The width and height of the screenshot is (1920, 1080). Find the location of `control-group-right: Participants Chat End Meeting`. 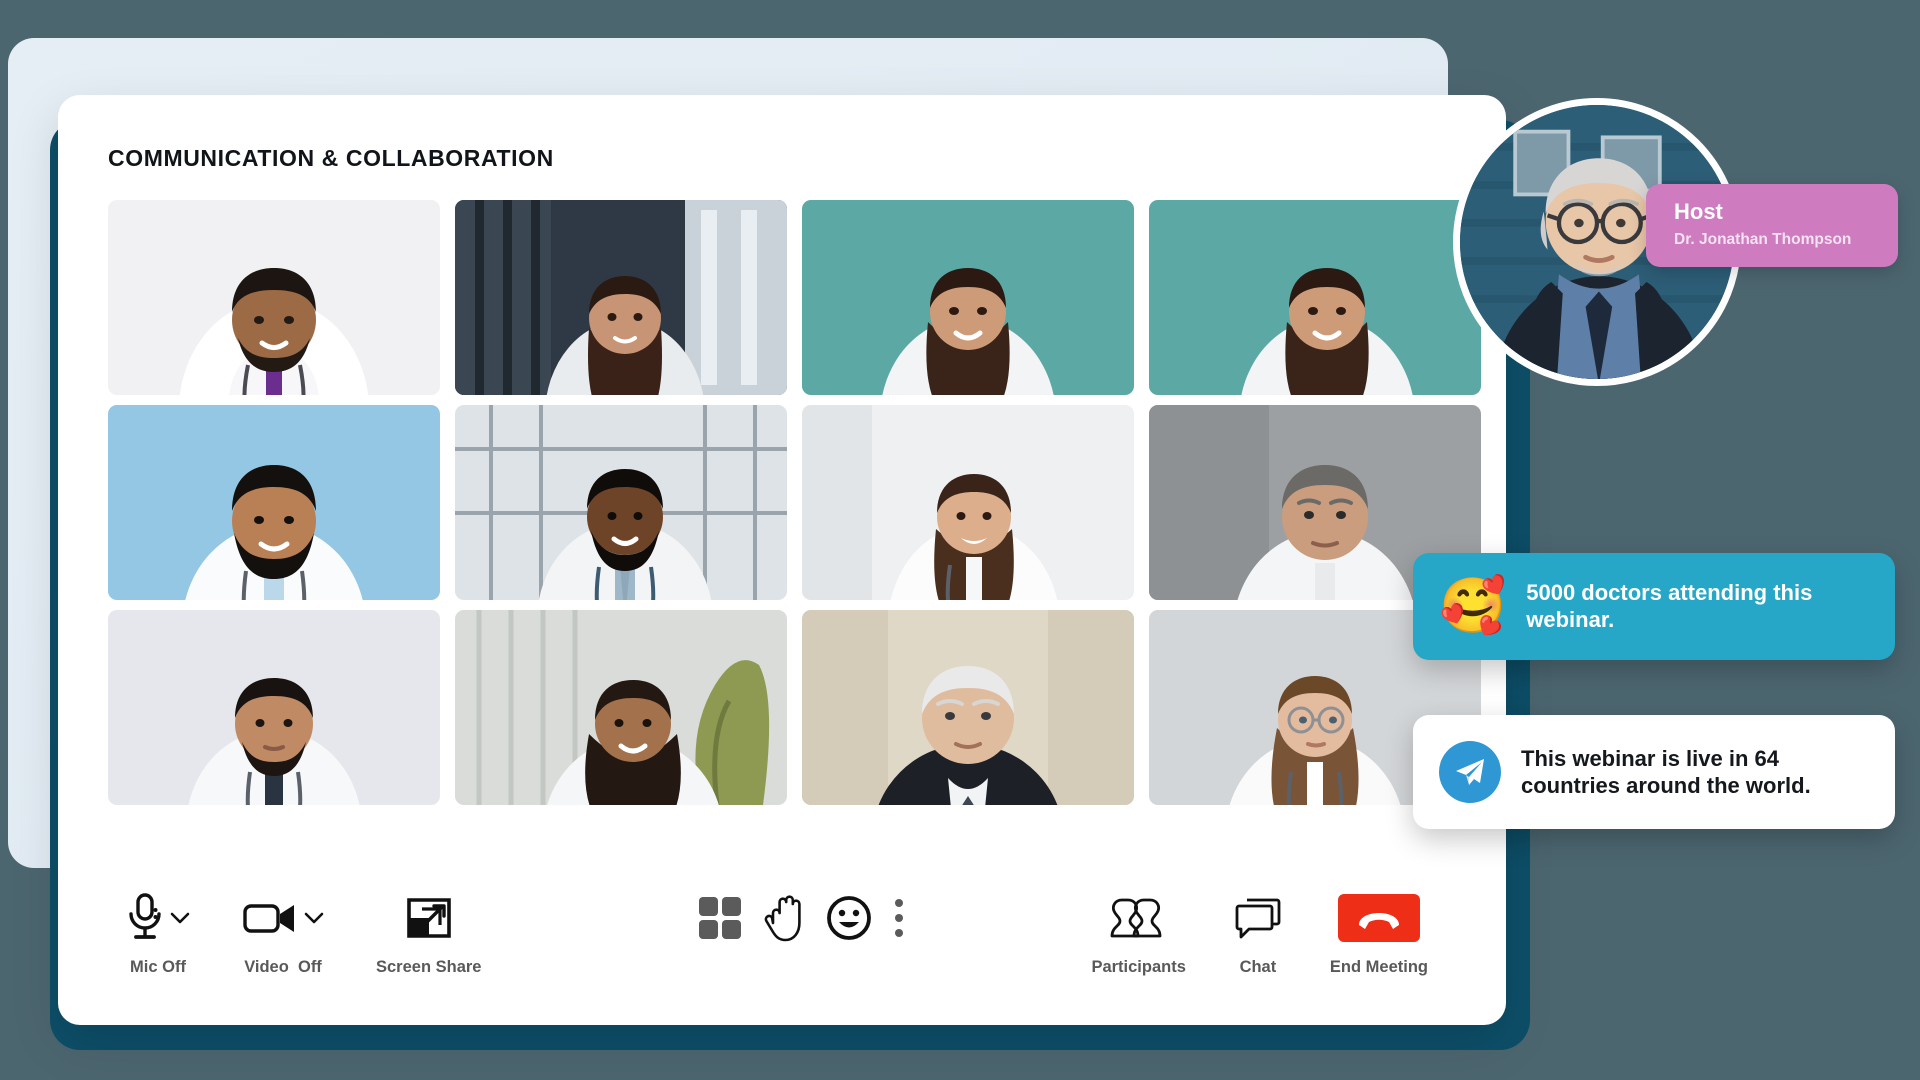

control-group-right: Participants Chat End Meeting is located at coordinates (1259, 933).